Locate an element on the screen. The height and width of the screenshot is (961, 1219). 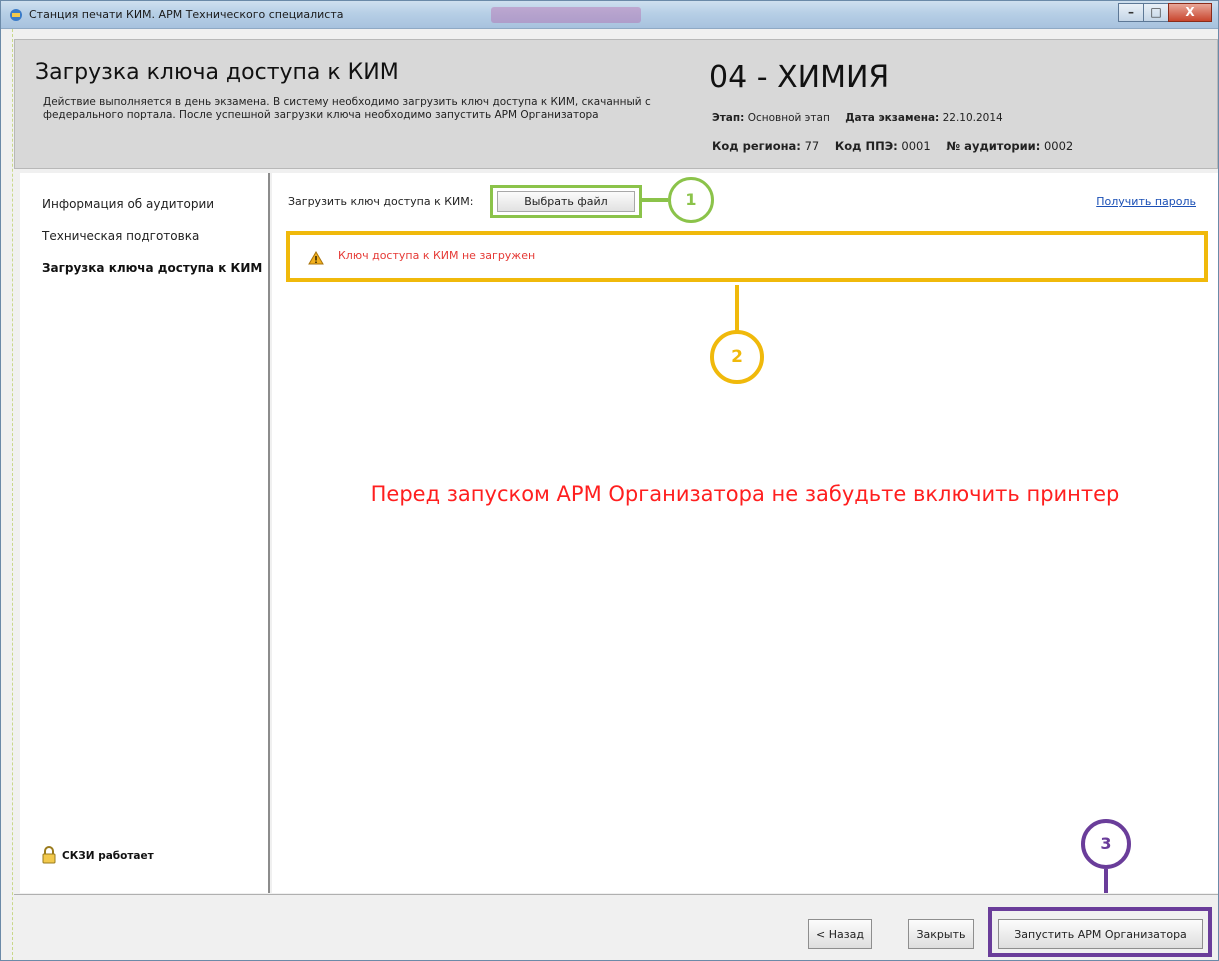
get-password-link: Получить пароль is located at coordinates (1146, 201).